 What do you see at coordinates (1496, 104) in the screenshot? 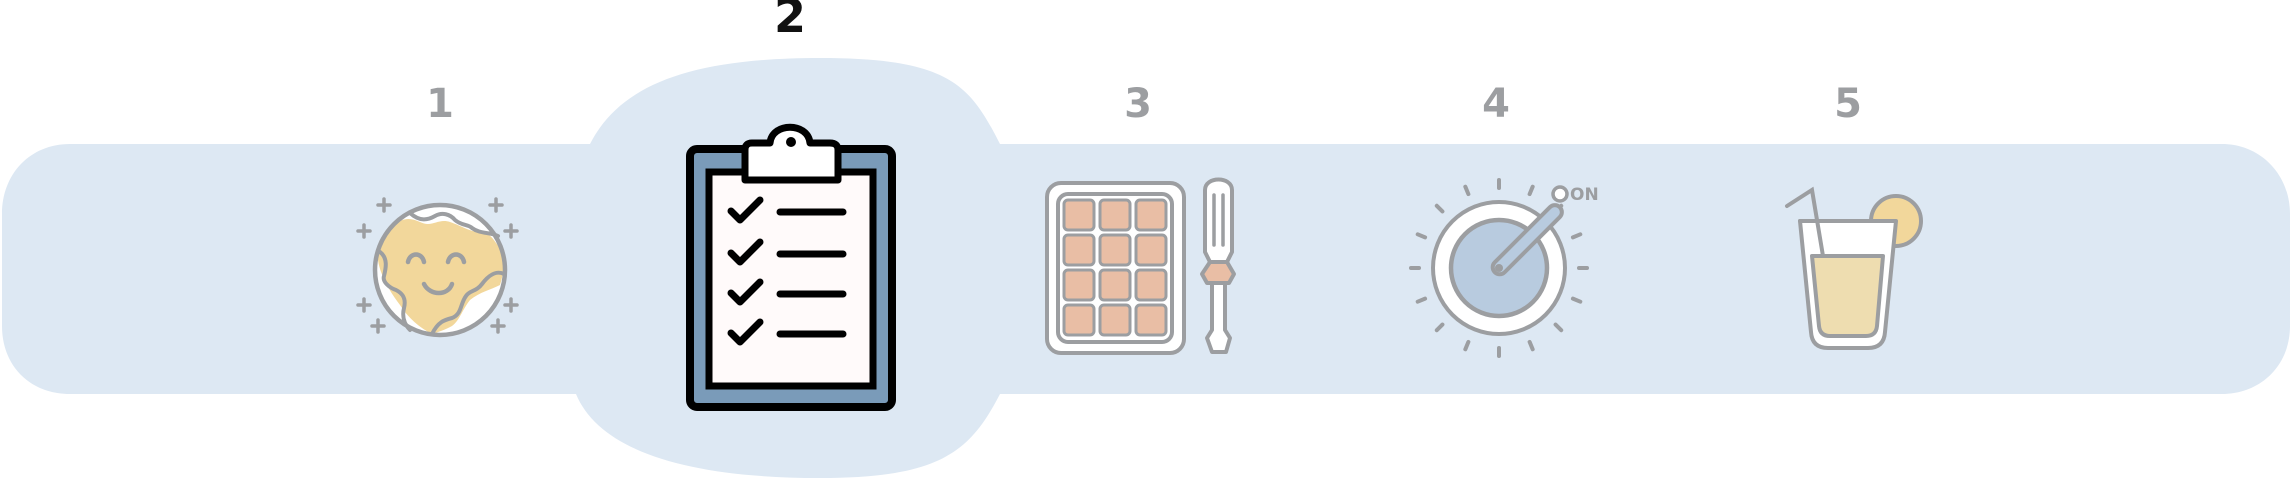
I see `step-4-number: 4` at bounding box center [1496, 104].